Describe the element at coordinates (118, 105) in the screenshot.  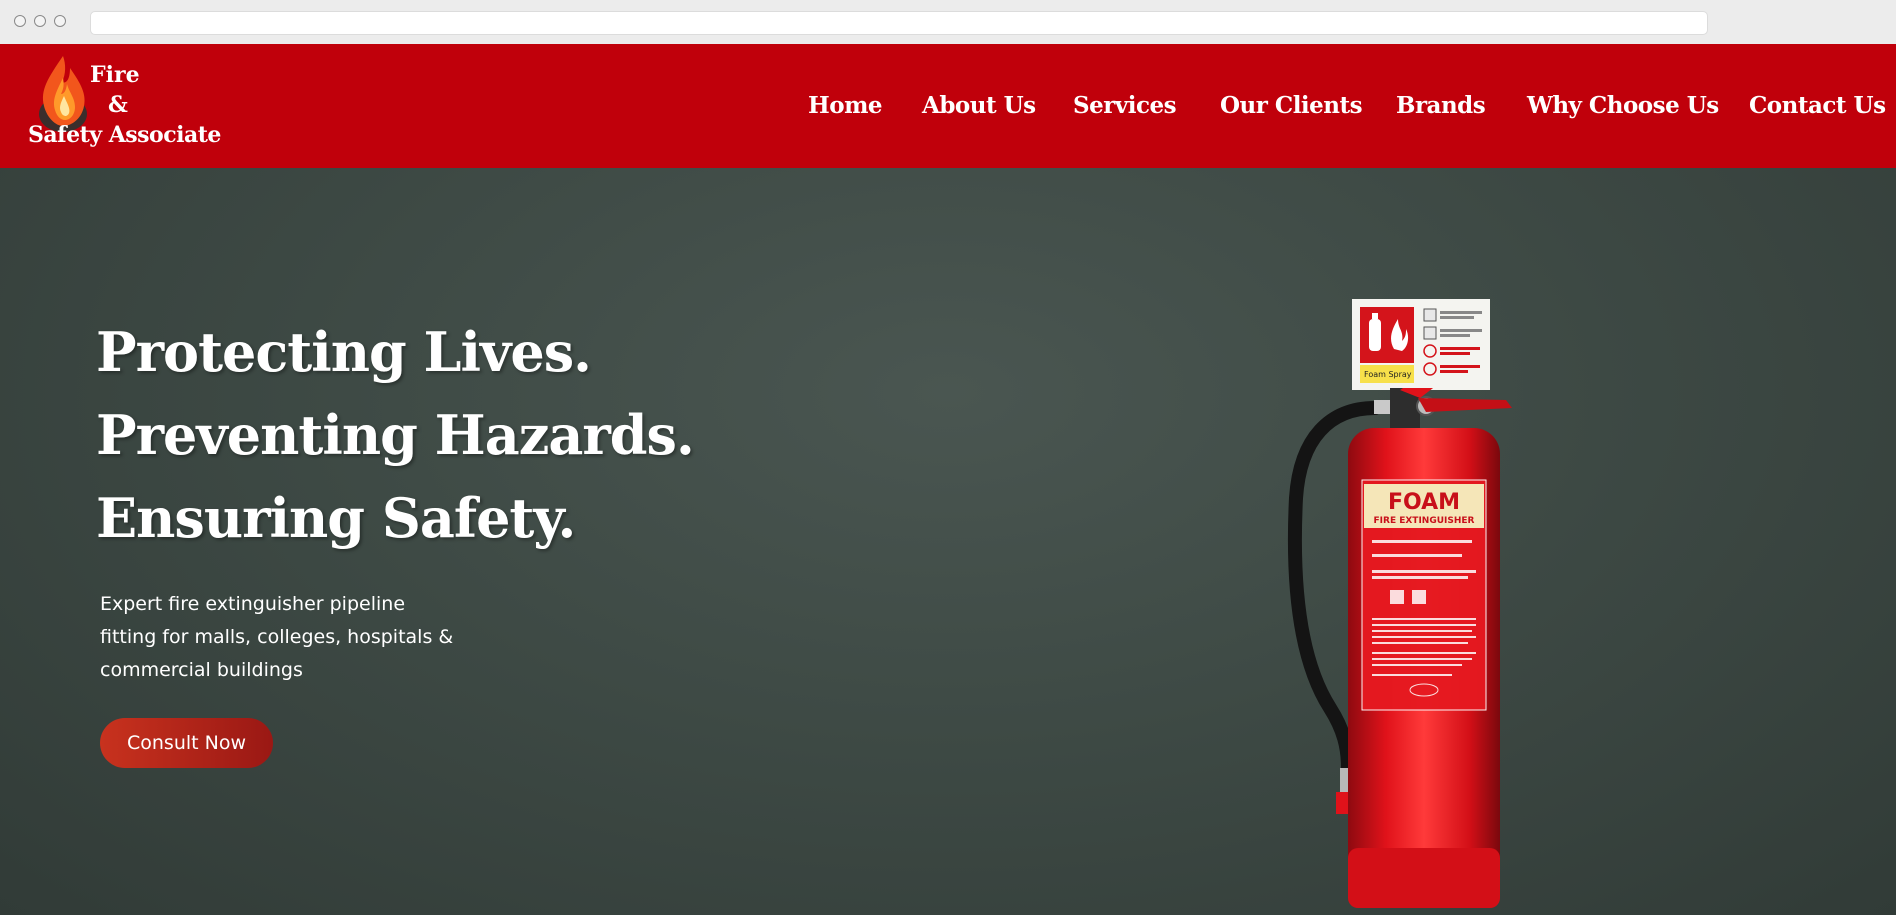
I see `logo-line-ampersand: &` at that location.